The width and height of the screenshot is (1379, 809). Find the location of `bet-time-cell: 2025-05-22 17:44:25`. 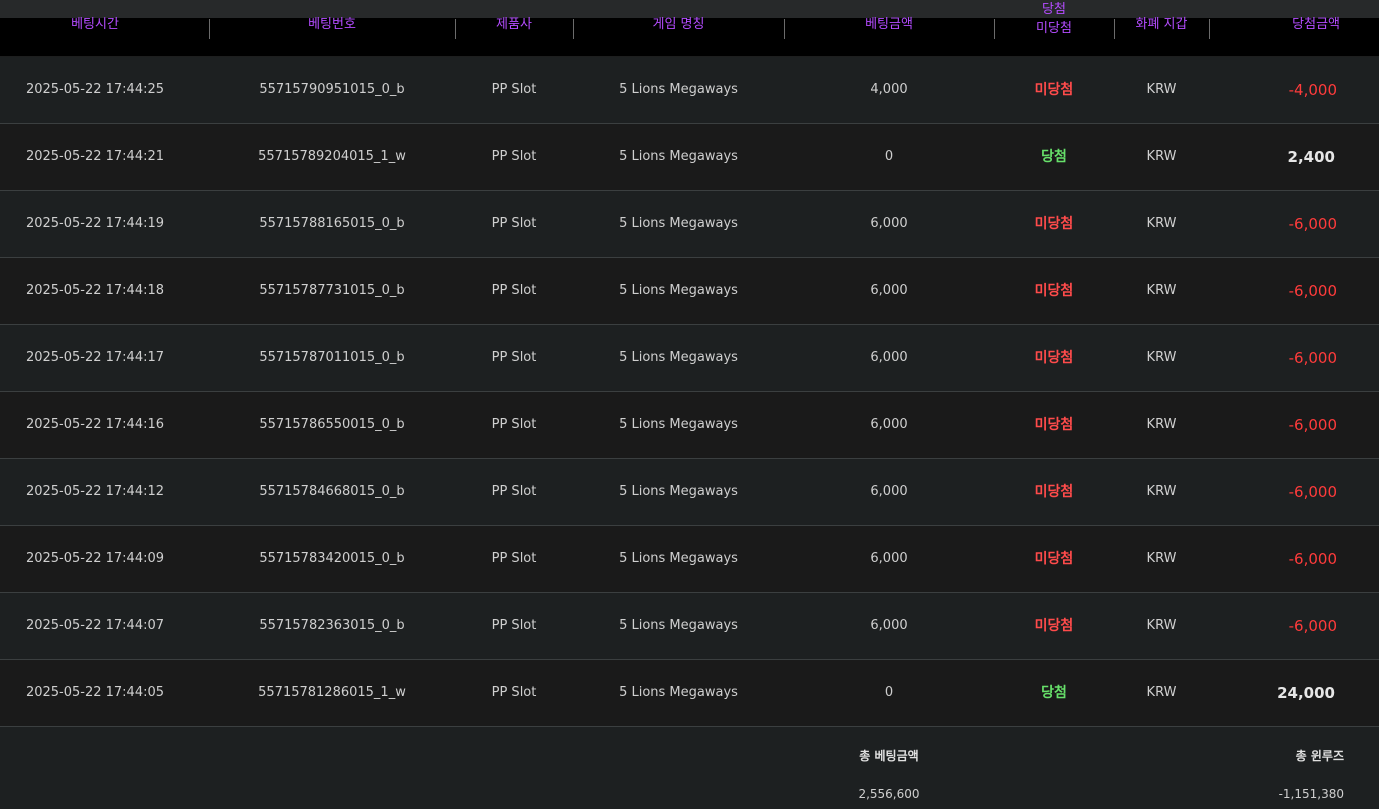

bet-time-cell: 2025-05-22 17:44:25 is located at coordinates (95, 89).